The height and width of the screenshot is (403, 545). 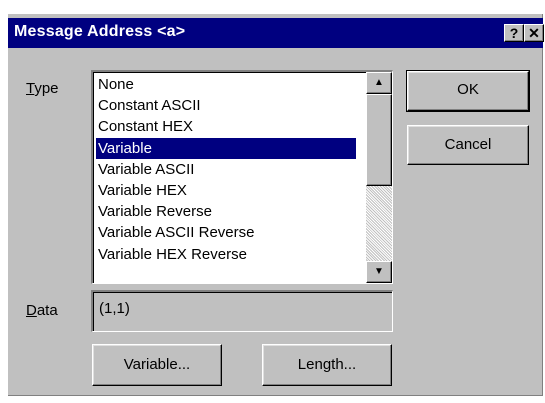 I want to click on data-label-rest: ata, so click(x=47, y=310).